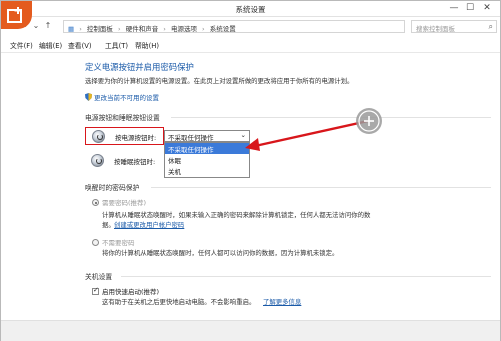 This screenshot has height=341, width=501. I want to click on site-logo-icon, so click(16, 15).